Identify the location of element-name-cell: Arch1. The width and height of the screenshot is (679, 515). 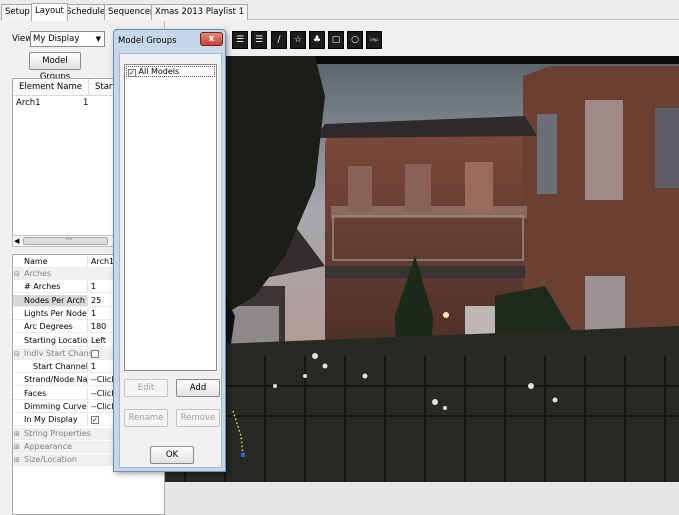
(28, 103).